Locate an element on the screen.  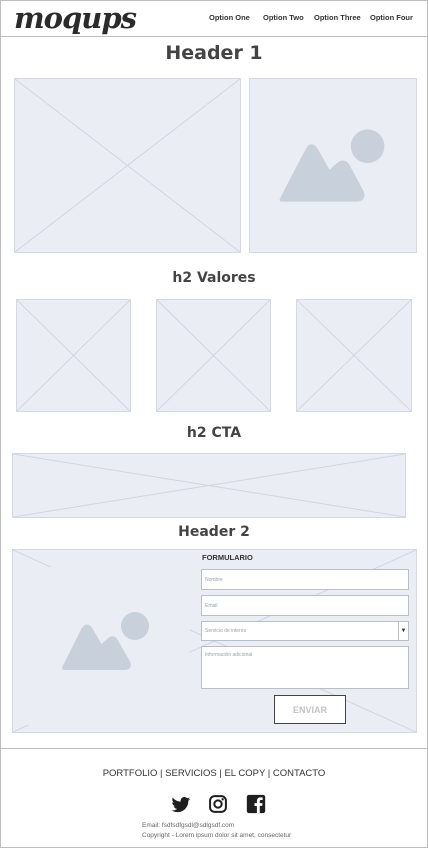
service-select: Servicio de interés ▼ is located at coordinates (305, 631).